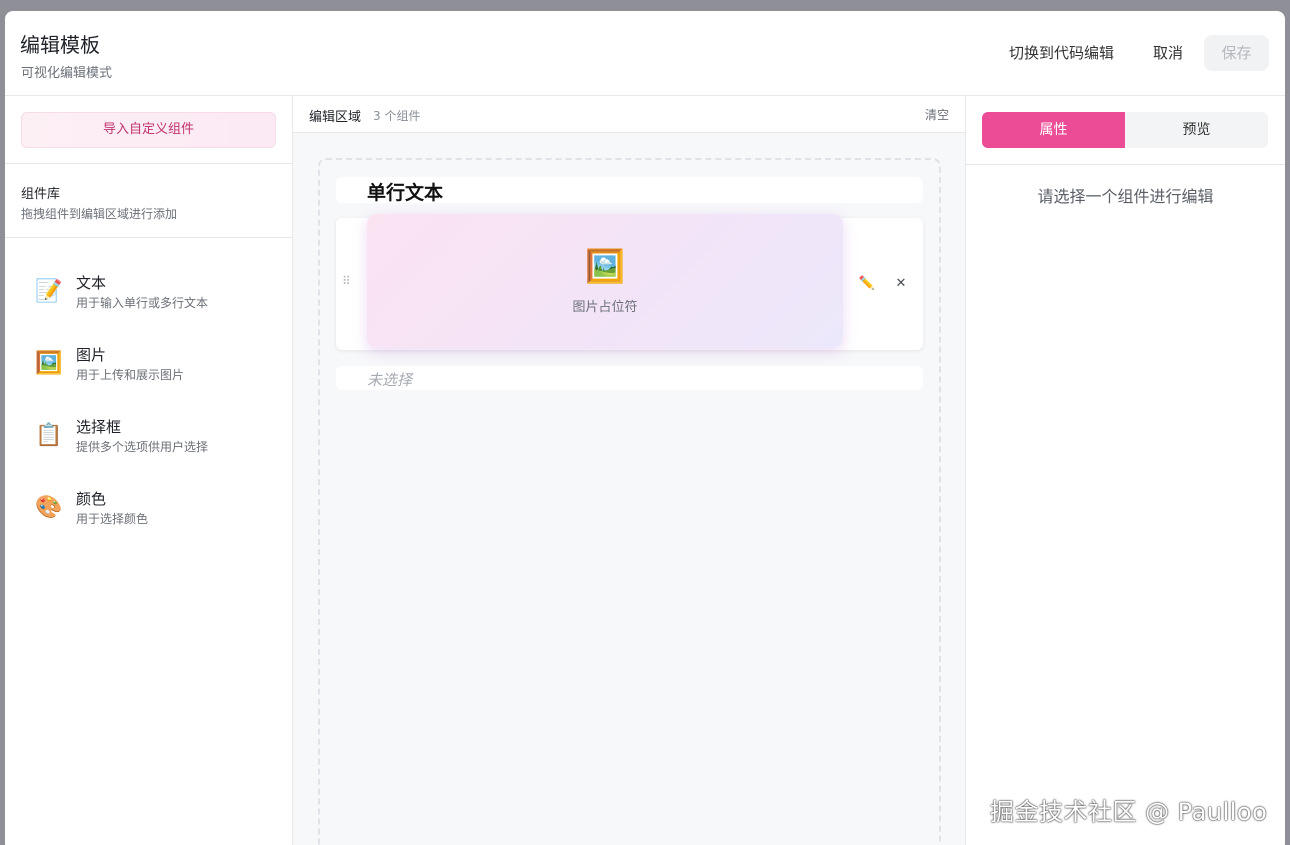  What do you see at coordinates (405, 193) in the screenshot?
I see `single-line-text-label: 单行文本` at bounding box center [405, 193].